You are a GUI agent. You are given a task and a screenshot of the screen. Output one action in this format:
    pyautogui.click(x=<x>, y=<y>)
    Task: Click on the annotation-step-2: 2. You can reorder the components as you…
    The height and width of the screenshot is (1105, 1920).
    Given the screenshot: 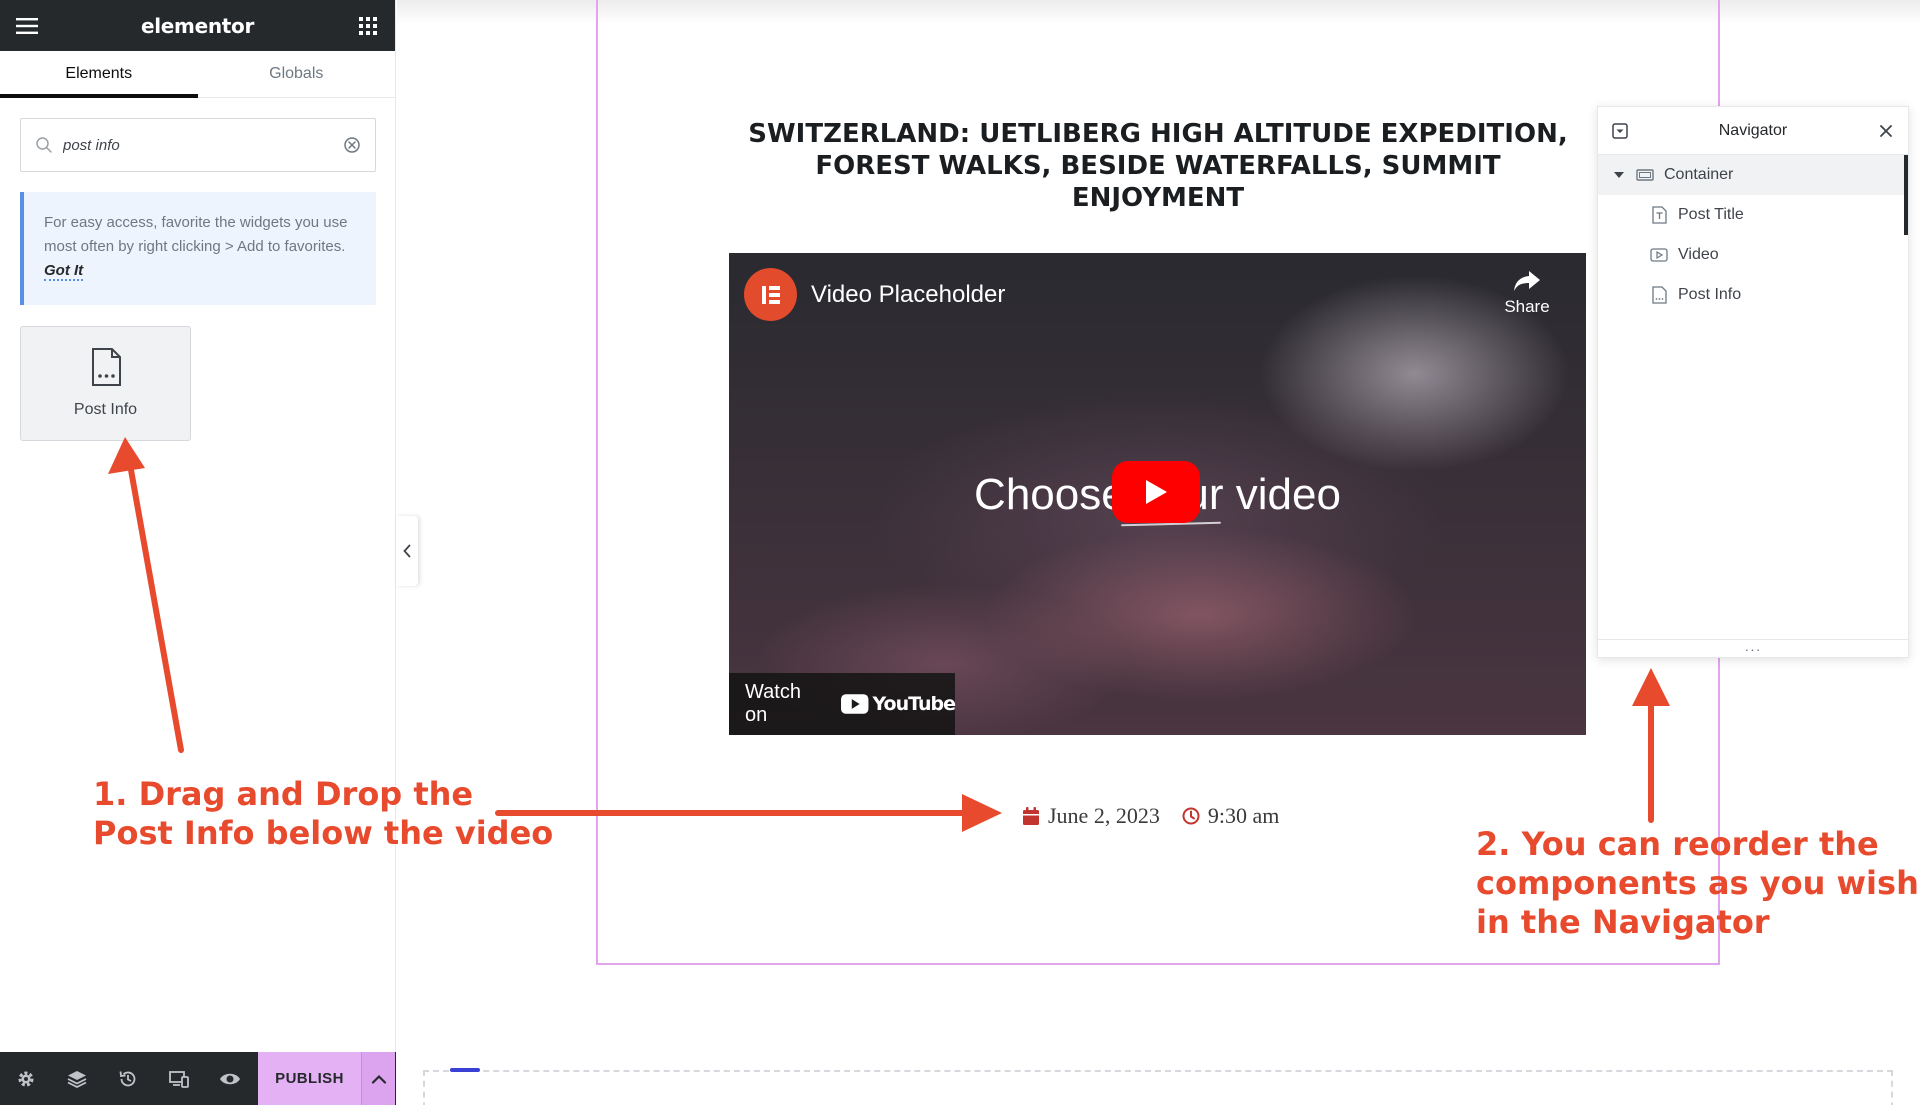 What is the action you would take?
    pyautogui.click(x=1697, y=883)
    